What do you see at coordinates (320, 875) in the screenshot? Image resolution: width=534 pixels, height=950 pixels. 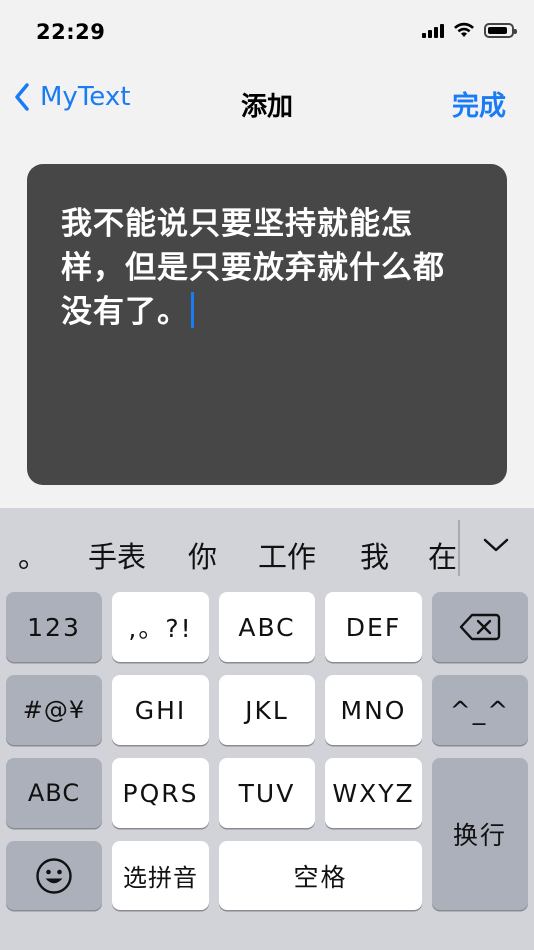 I see `space-key: 空格` at bounding box center [320, 875].